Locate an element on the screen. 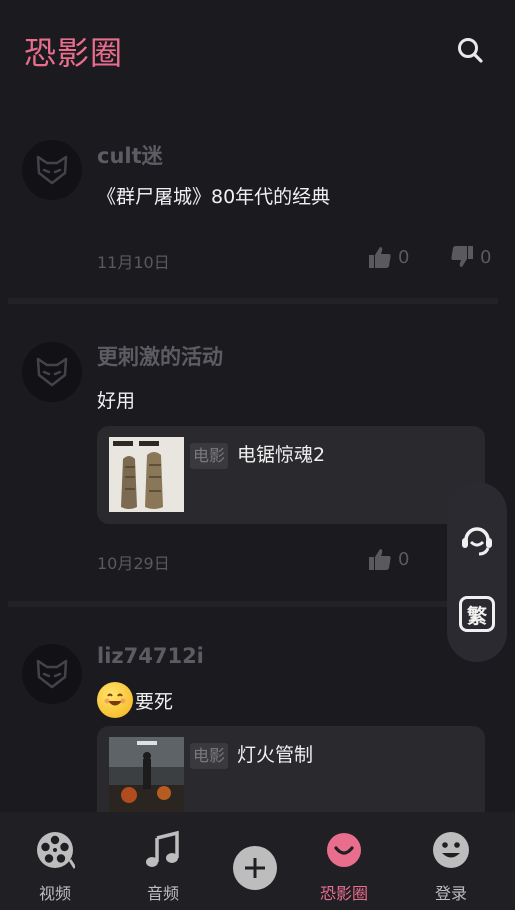 This screenshot has width=515, height=910. tab-circle: 恐影圈 is located at coordinates (344, 861).